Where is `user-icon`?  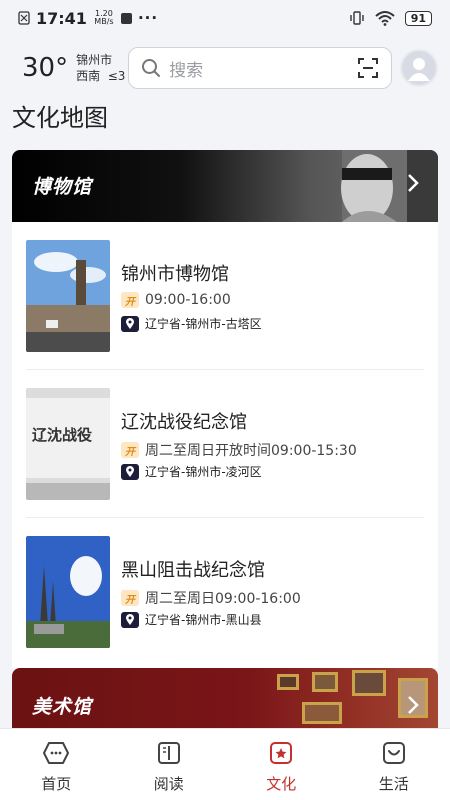 user-icon is located at coordinates (419, 69).